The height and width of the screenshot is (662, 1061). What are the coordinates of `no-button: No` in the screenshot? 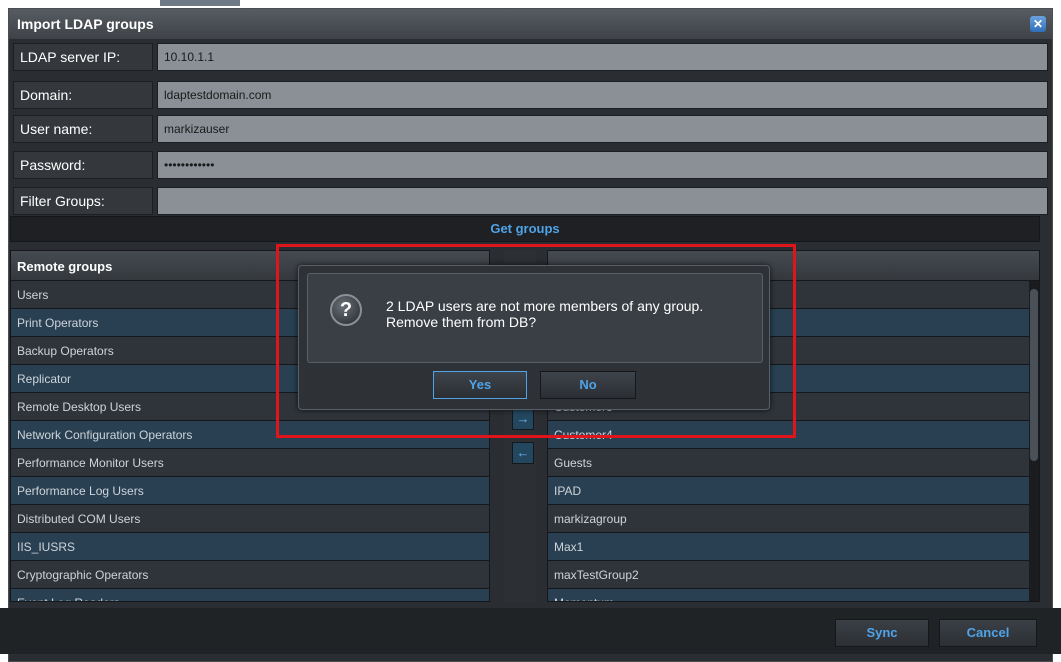 It's located at (588, 385).